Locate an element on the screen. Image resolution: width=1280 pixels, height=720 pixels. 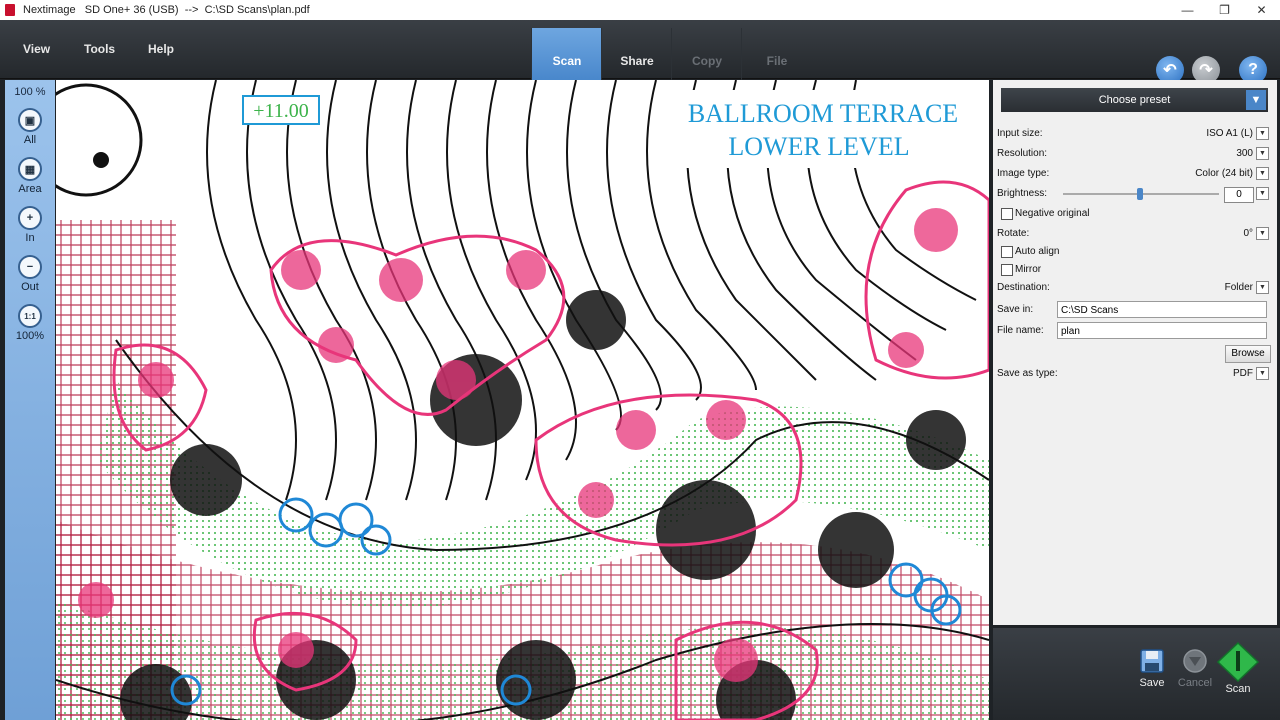
preset-dropdown: Choose preset ▼ is located at coordinates (1134, 100).